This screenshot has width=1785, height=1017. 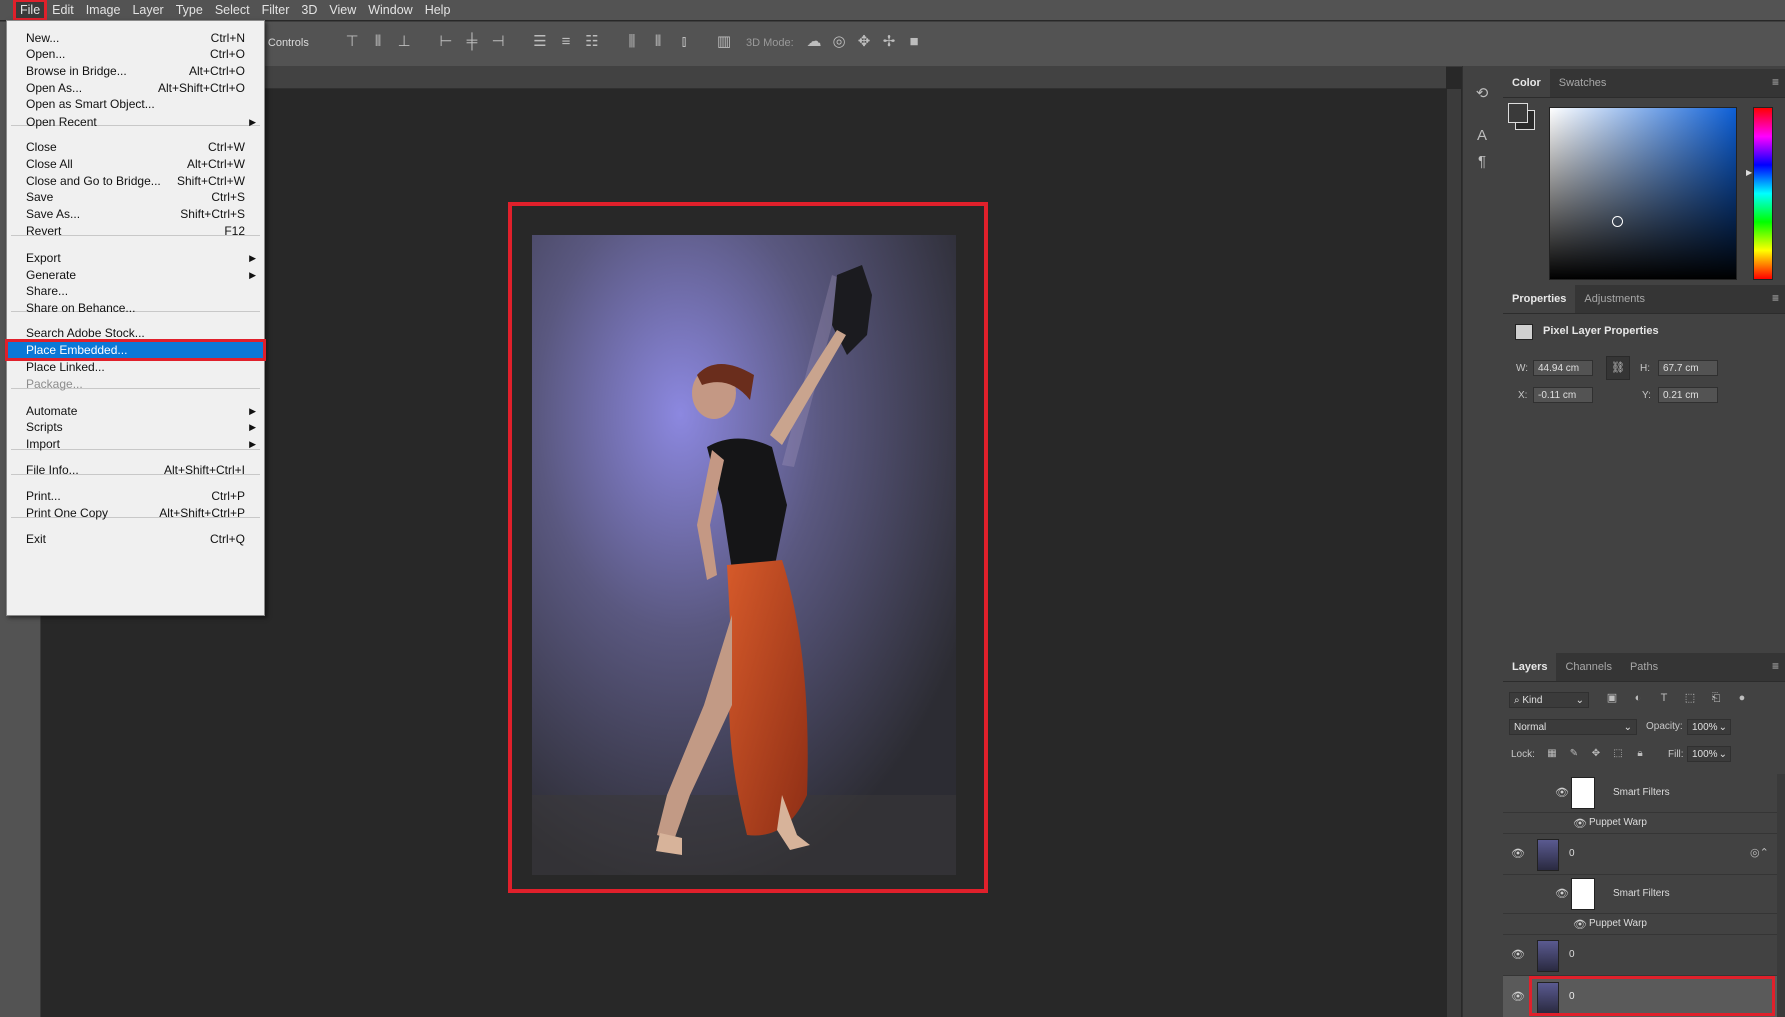 I want to click on tab-channels: Channels, so click(x=1588, y=667).